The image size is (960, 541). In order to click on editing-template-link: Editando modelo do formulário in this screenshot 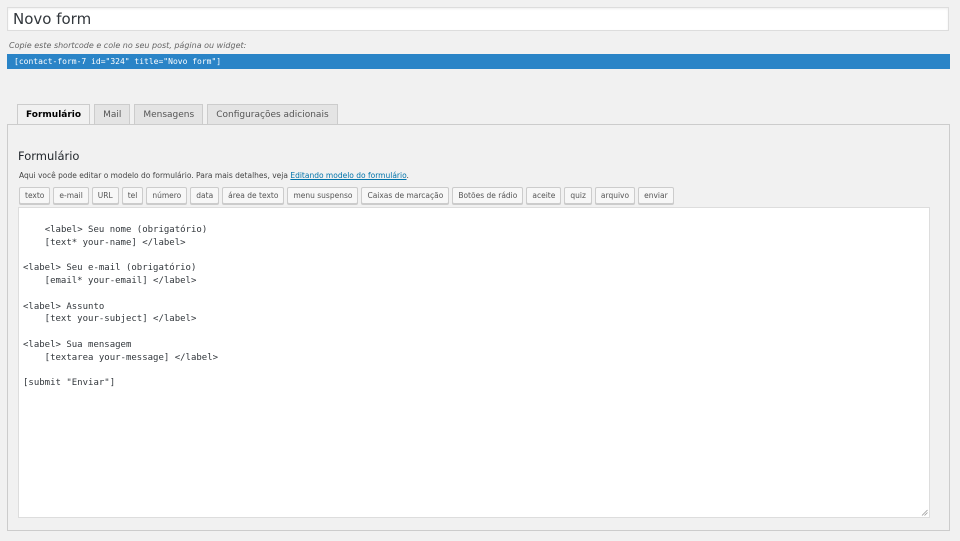, I will do `click(348, 175)`.